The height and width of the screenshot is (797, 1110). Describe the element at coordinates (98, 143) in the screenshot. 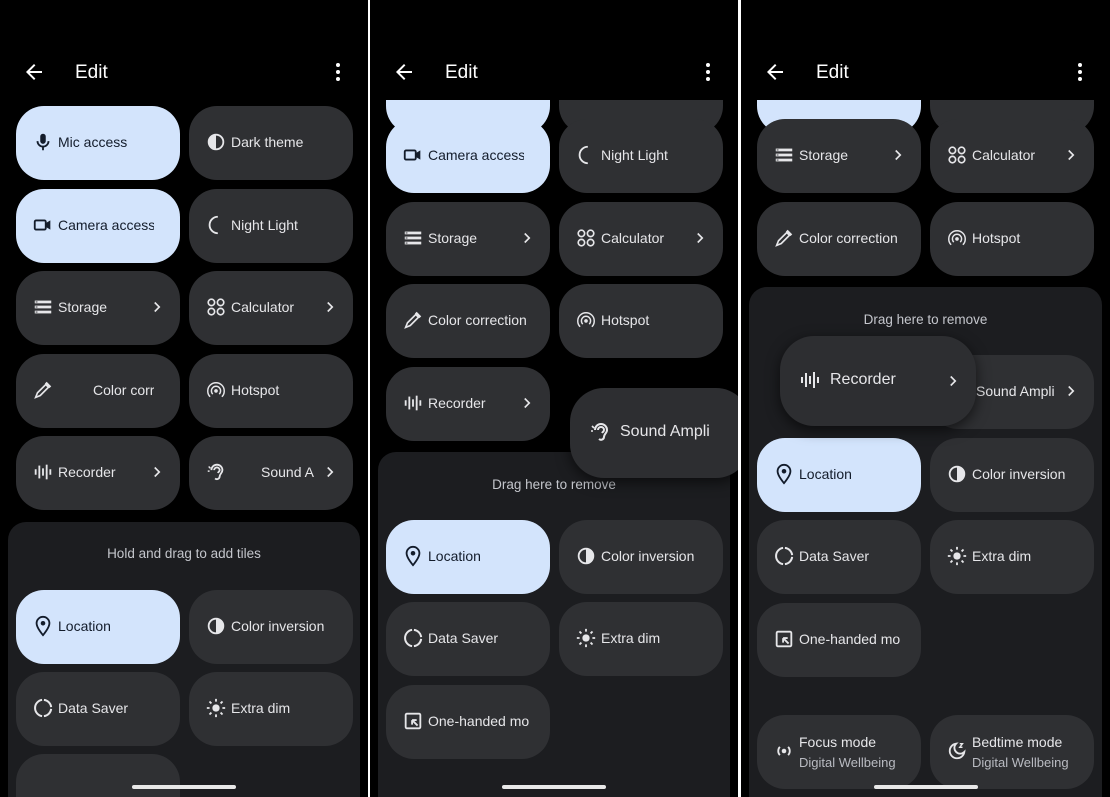

I see `tile-mic-access: Mic access` at that location.